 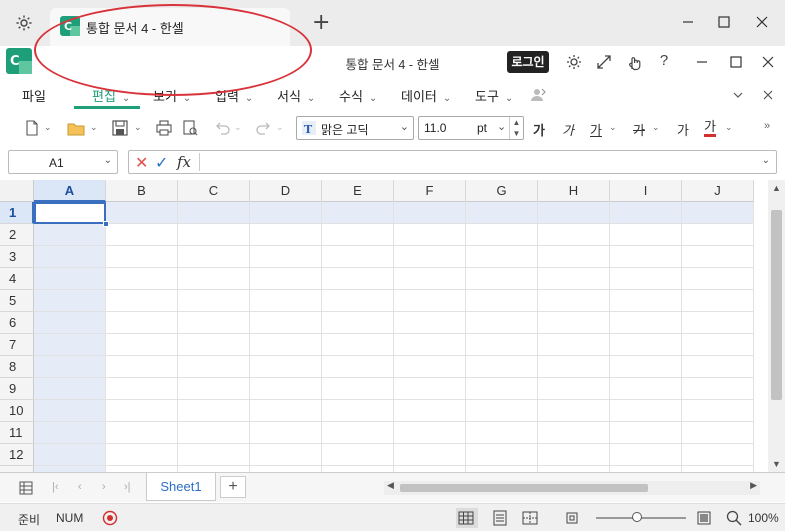 I want to click on cell-e8, so click(x=358, y=367).